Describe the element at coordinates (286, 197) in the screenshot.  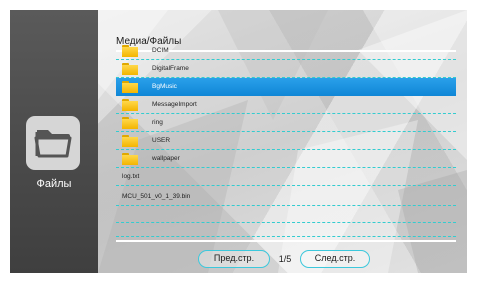
I see `list-item-file: MCU_501_v0_1_39.bin` at that location.